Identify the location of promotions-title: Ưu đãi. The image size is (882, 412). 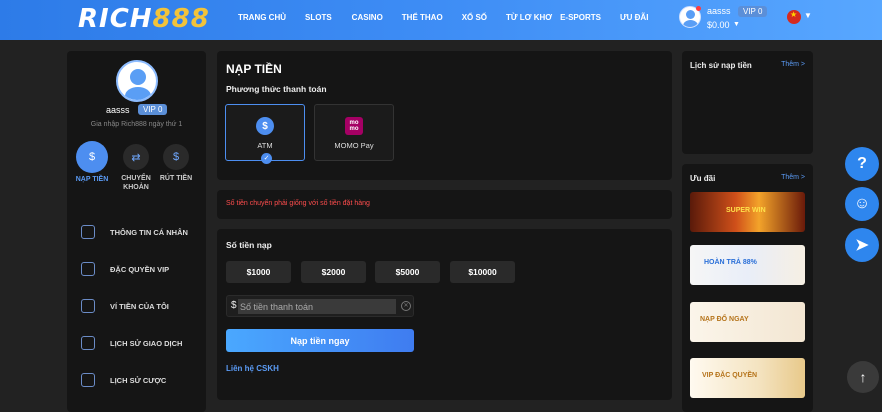
(703, 178).